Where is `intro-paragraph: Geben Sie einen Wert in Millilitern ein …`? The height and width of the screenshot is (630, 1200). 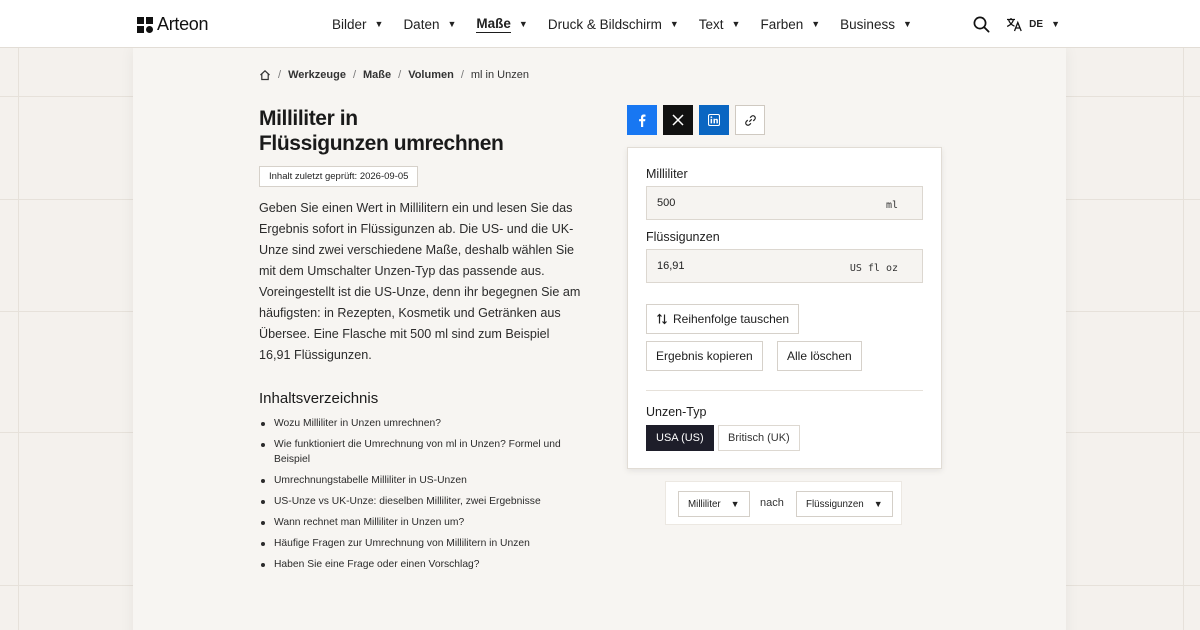 intro-paragraph: Geben Sie einen Wert in Millilitern ein … is located at coordinates (420, 281).